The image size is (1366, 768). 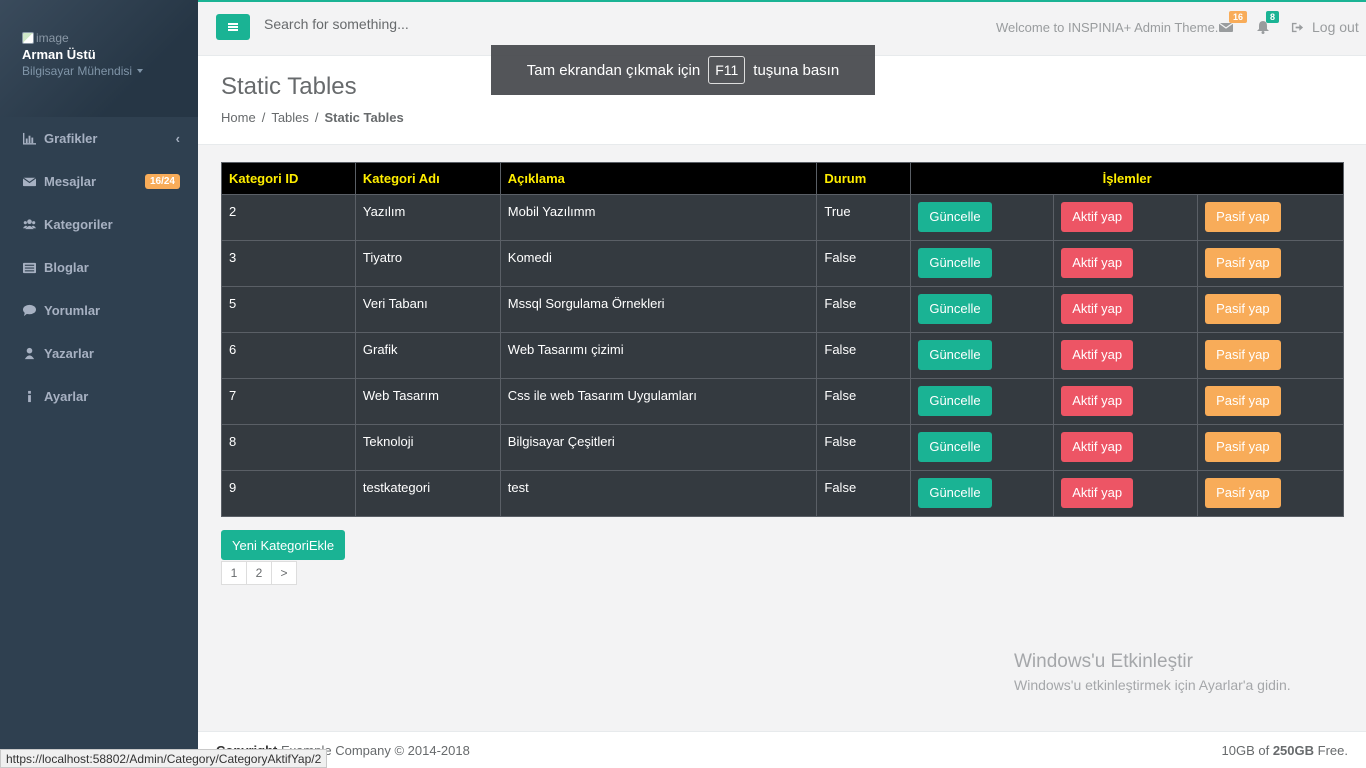 I want to click on storage-used: 10GB of, so click(x=1245, y=750).